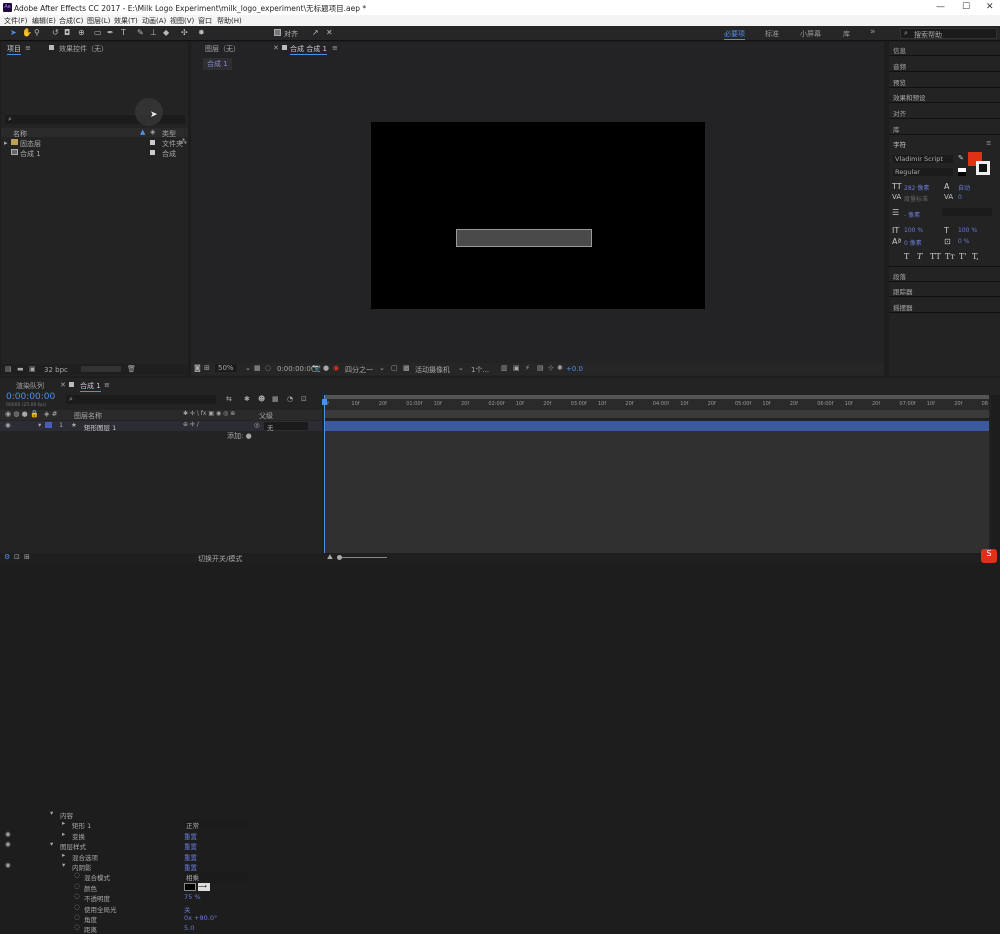 This screenshot has height=934, width=1000. Describe the element at coordinates (161, 918) in the screenshot. I see `property-row: ◌ 角度 0x +90.0°` at that location.